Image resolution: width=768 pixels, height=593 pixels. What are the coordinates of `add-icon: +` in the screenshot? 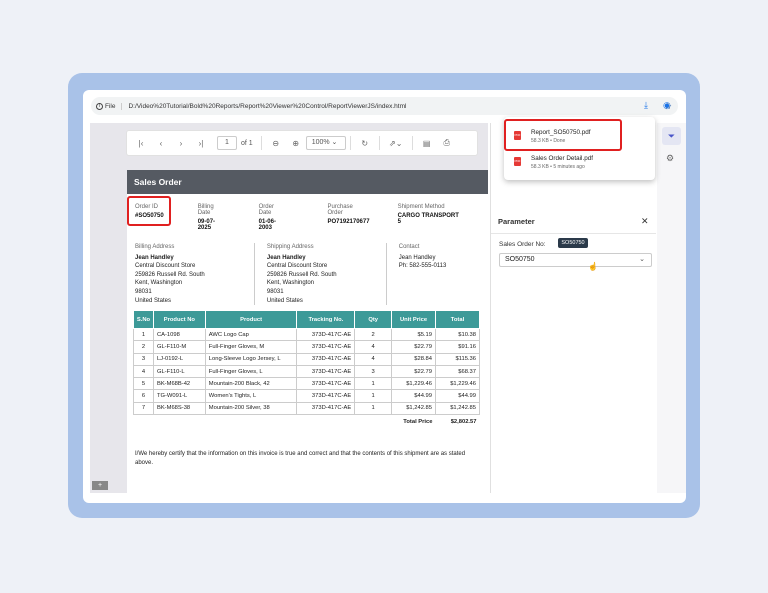 It's located at (100, 485).